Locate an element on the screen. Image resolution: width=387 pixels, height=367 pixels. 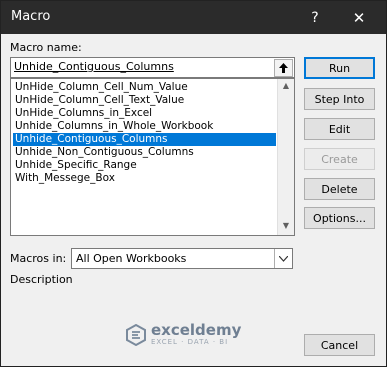
macro-name-value: Unhide_Contiguous_Columns is located at coordinates (94, 66).